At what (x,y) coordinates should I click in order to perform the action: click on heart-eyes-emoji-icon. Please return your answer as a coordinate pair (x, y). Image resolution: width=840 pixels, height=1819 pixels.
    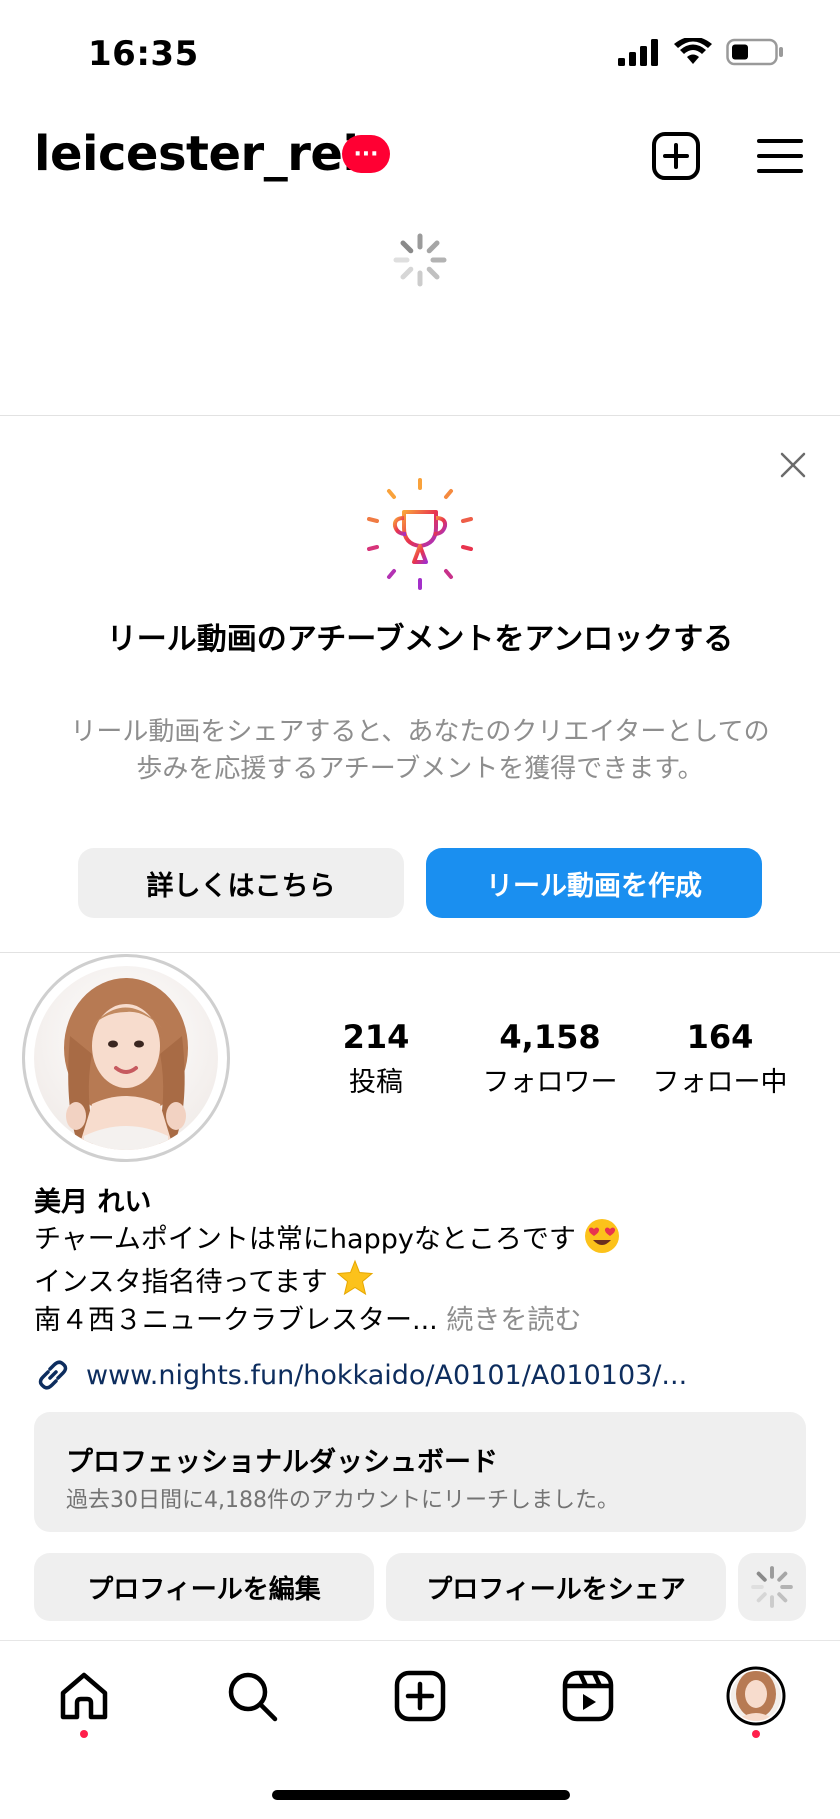
    Looking at the image, I should click on (602, 1236).